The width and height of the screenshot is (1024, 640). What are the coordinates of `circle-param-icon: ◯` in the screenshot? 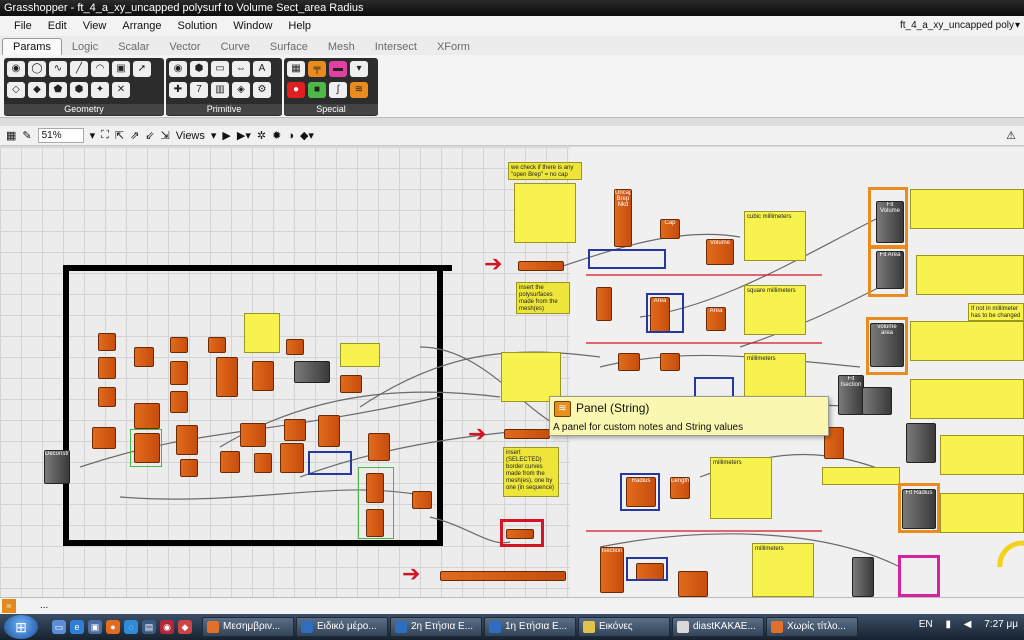 It's located at (37, 69).